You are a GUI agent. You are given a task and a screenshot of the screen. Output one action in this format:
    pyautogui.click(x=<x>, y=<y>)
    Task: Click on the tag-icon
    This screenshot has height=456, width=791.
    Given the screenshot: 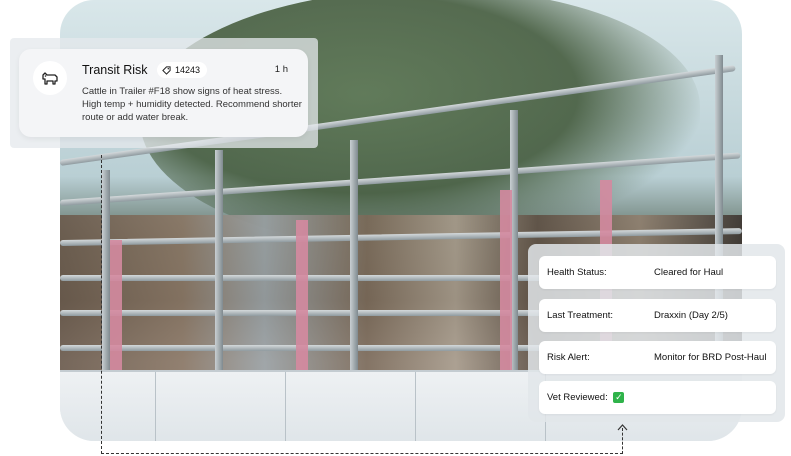 What is the action you would take?
    pyautogui.click(x=166, y=70)
    